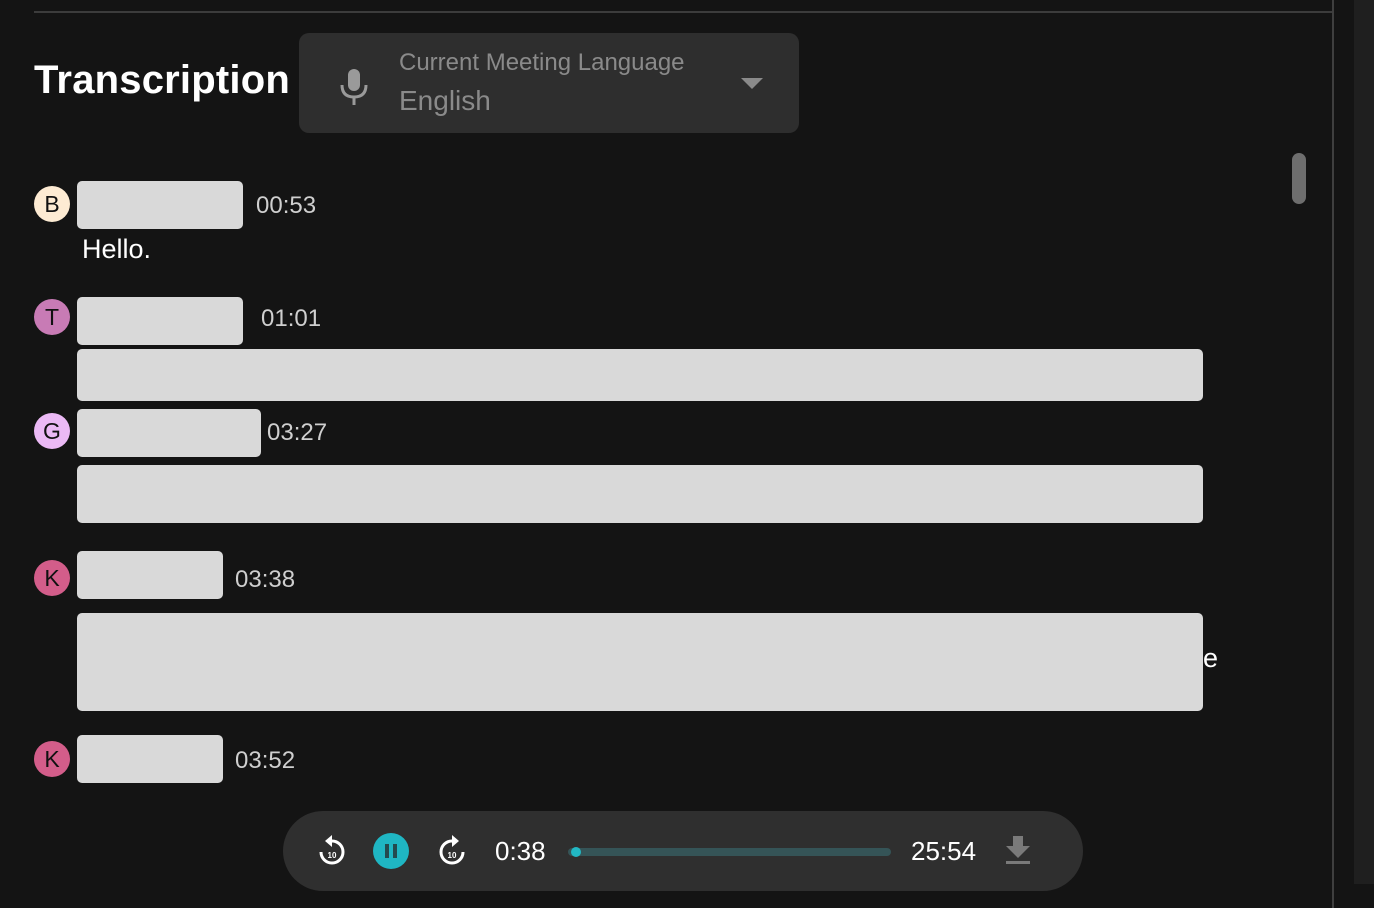  What do you see at coordinates (575, 852) in the screenshot?
I see `progress-knob` at bounding box center [575, 852].